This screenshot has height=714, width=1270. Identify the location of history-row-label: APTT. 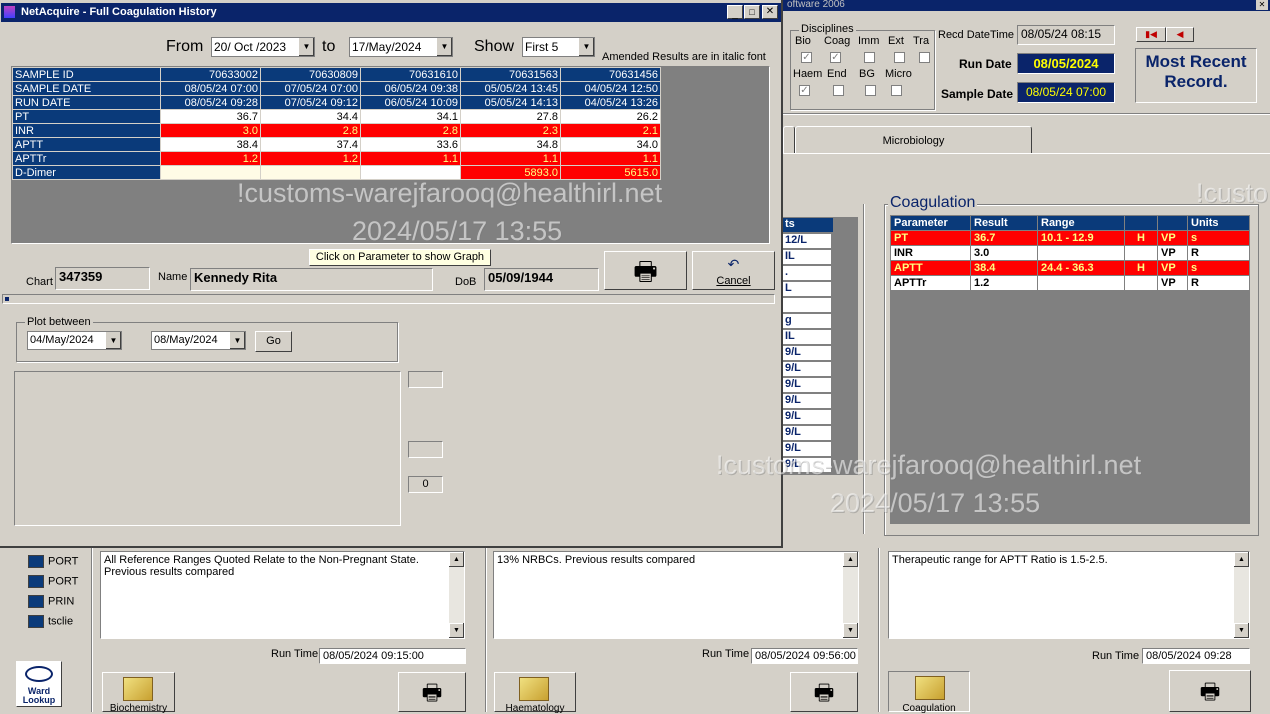
(86, 144).